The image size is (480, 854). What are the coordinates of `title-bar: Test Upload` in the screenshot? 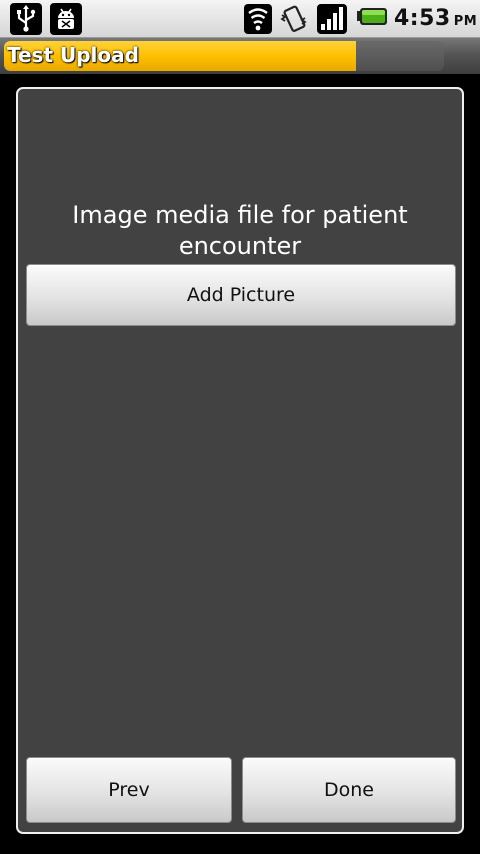 It's located at (240, 56).